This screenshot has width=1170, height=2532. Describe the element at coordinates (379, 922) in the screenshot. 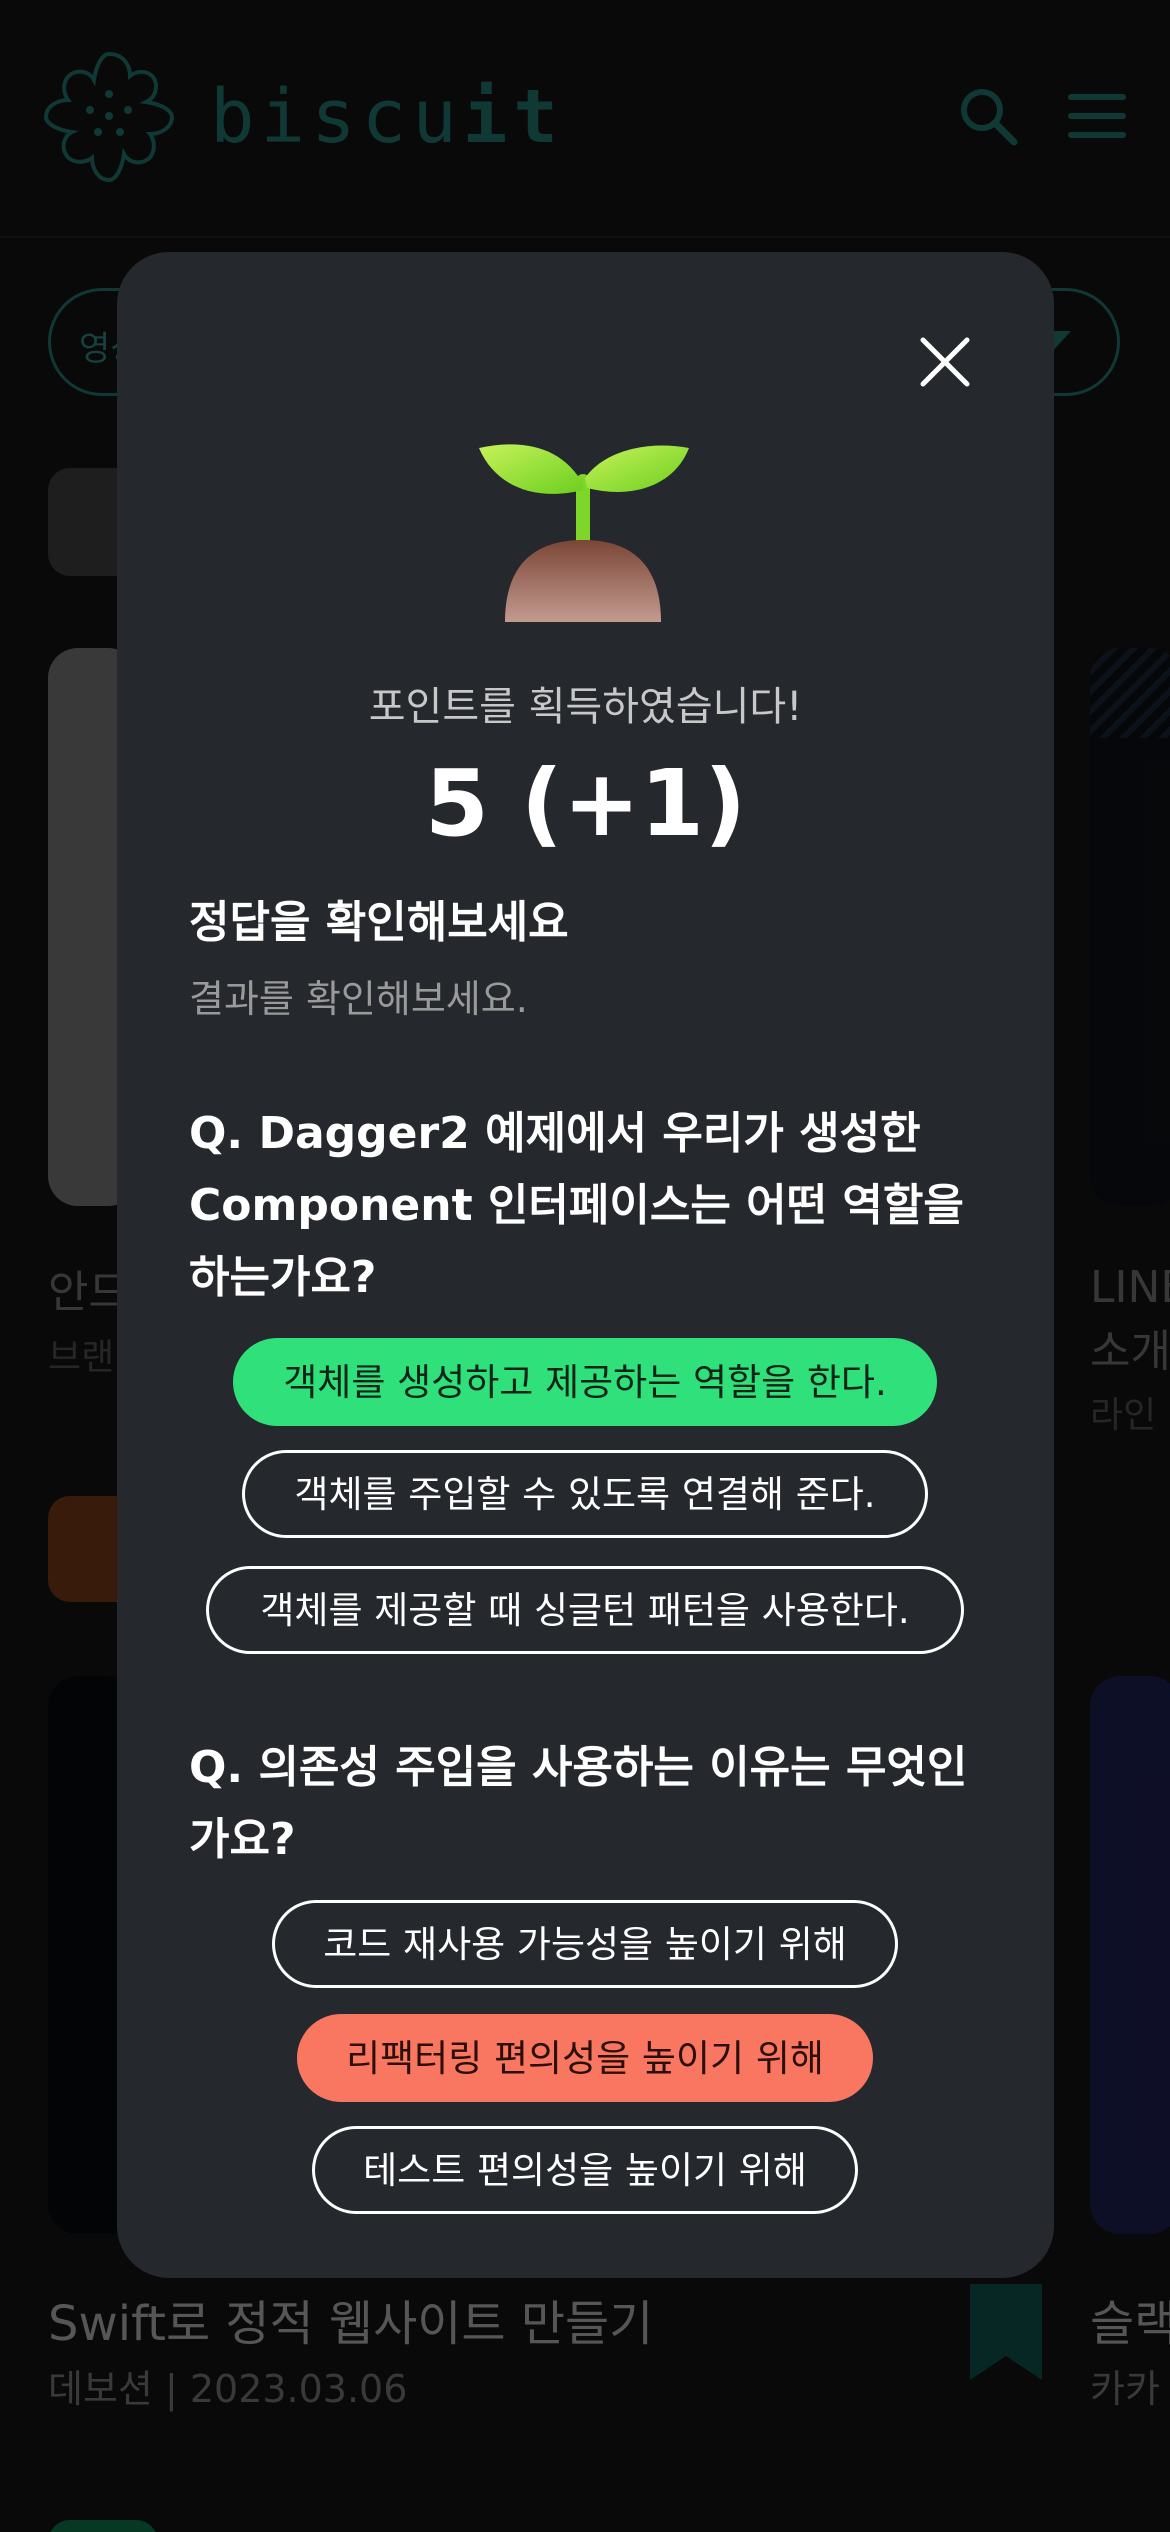

I see `answer-heading: 정답을 확인해보세요` at that location.